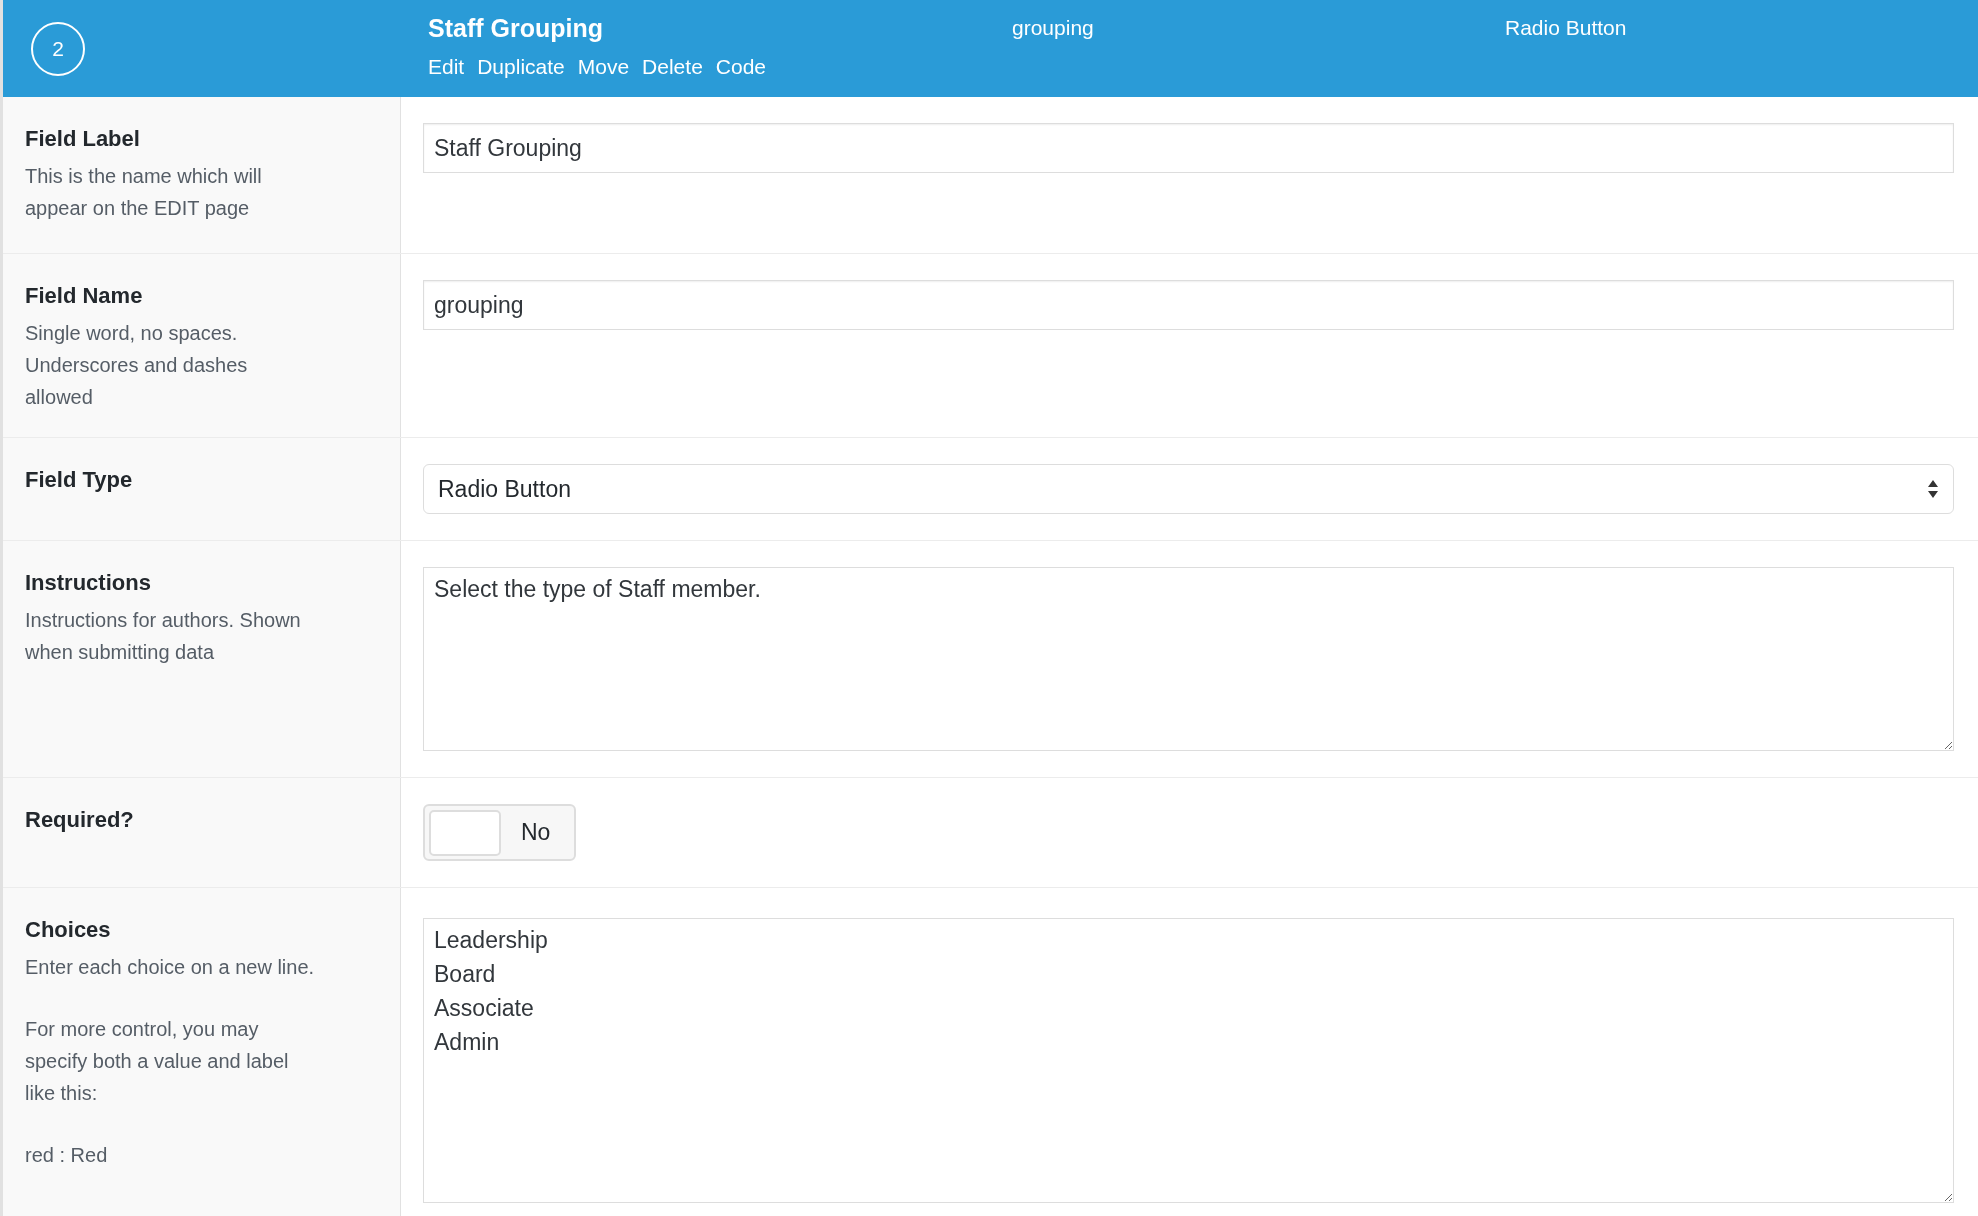 This screenshot has height=1216, width=1978. I want to click on updown-arrows-icon, so click(1933, 489).